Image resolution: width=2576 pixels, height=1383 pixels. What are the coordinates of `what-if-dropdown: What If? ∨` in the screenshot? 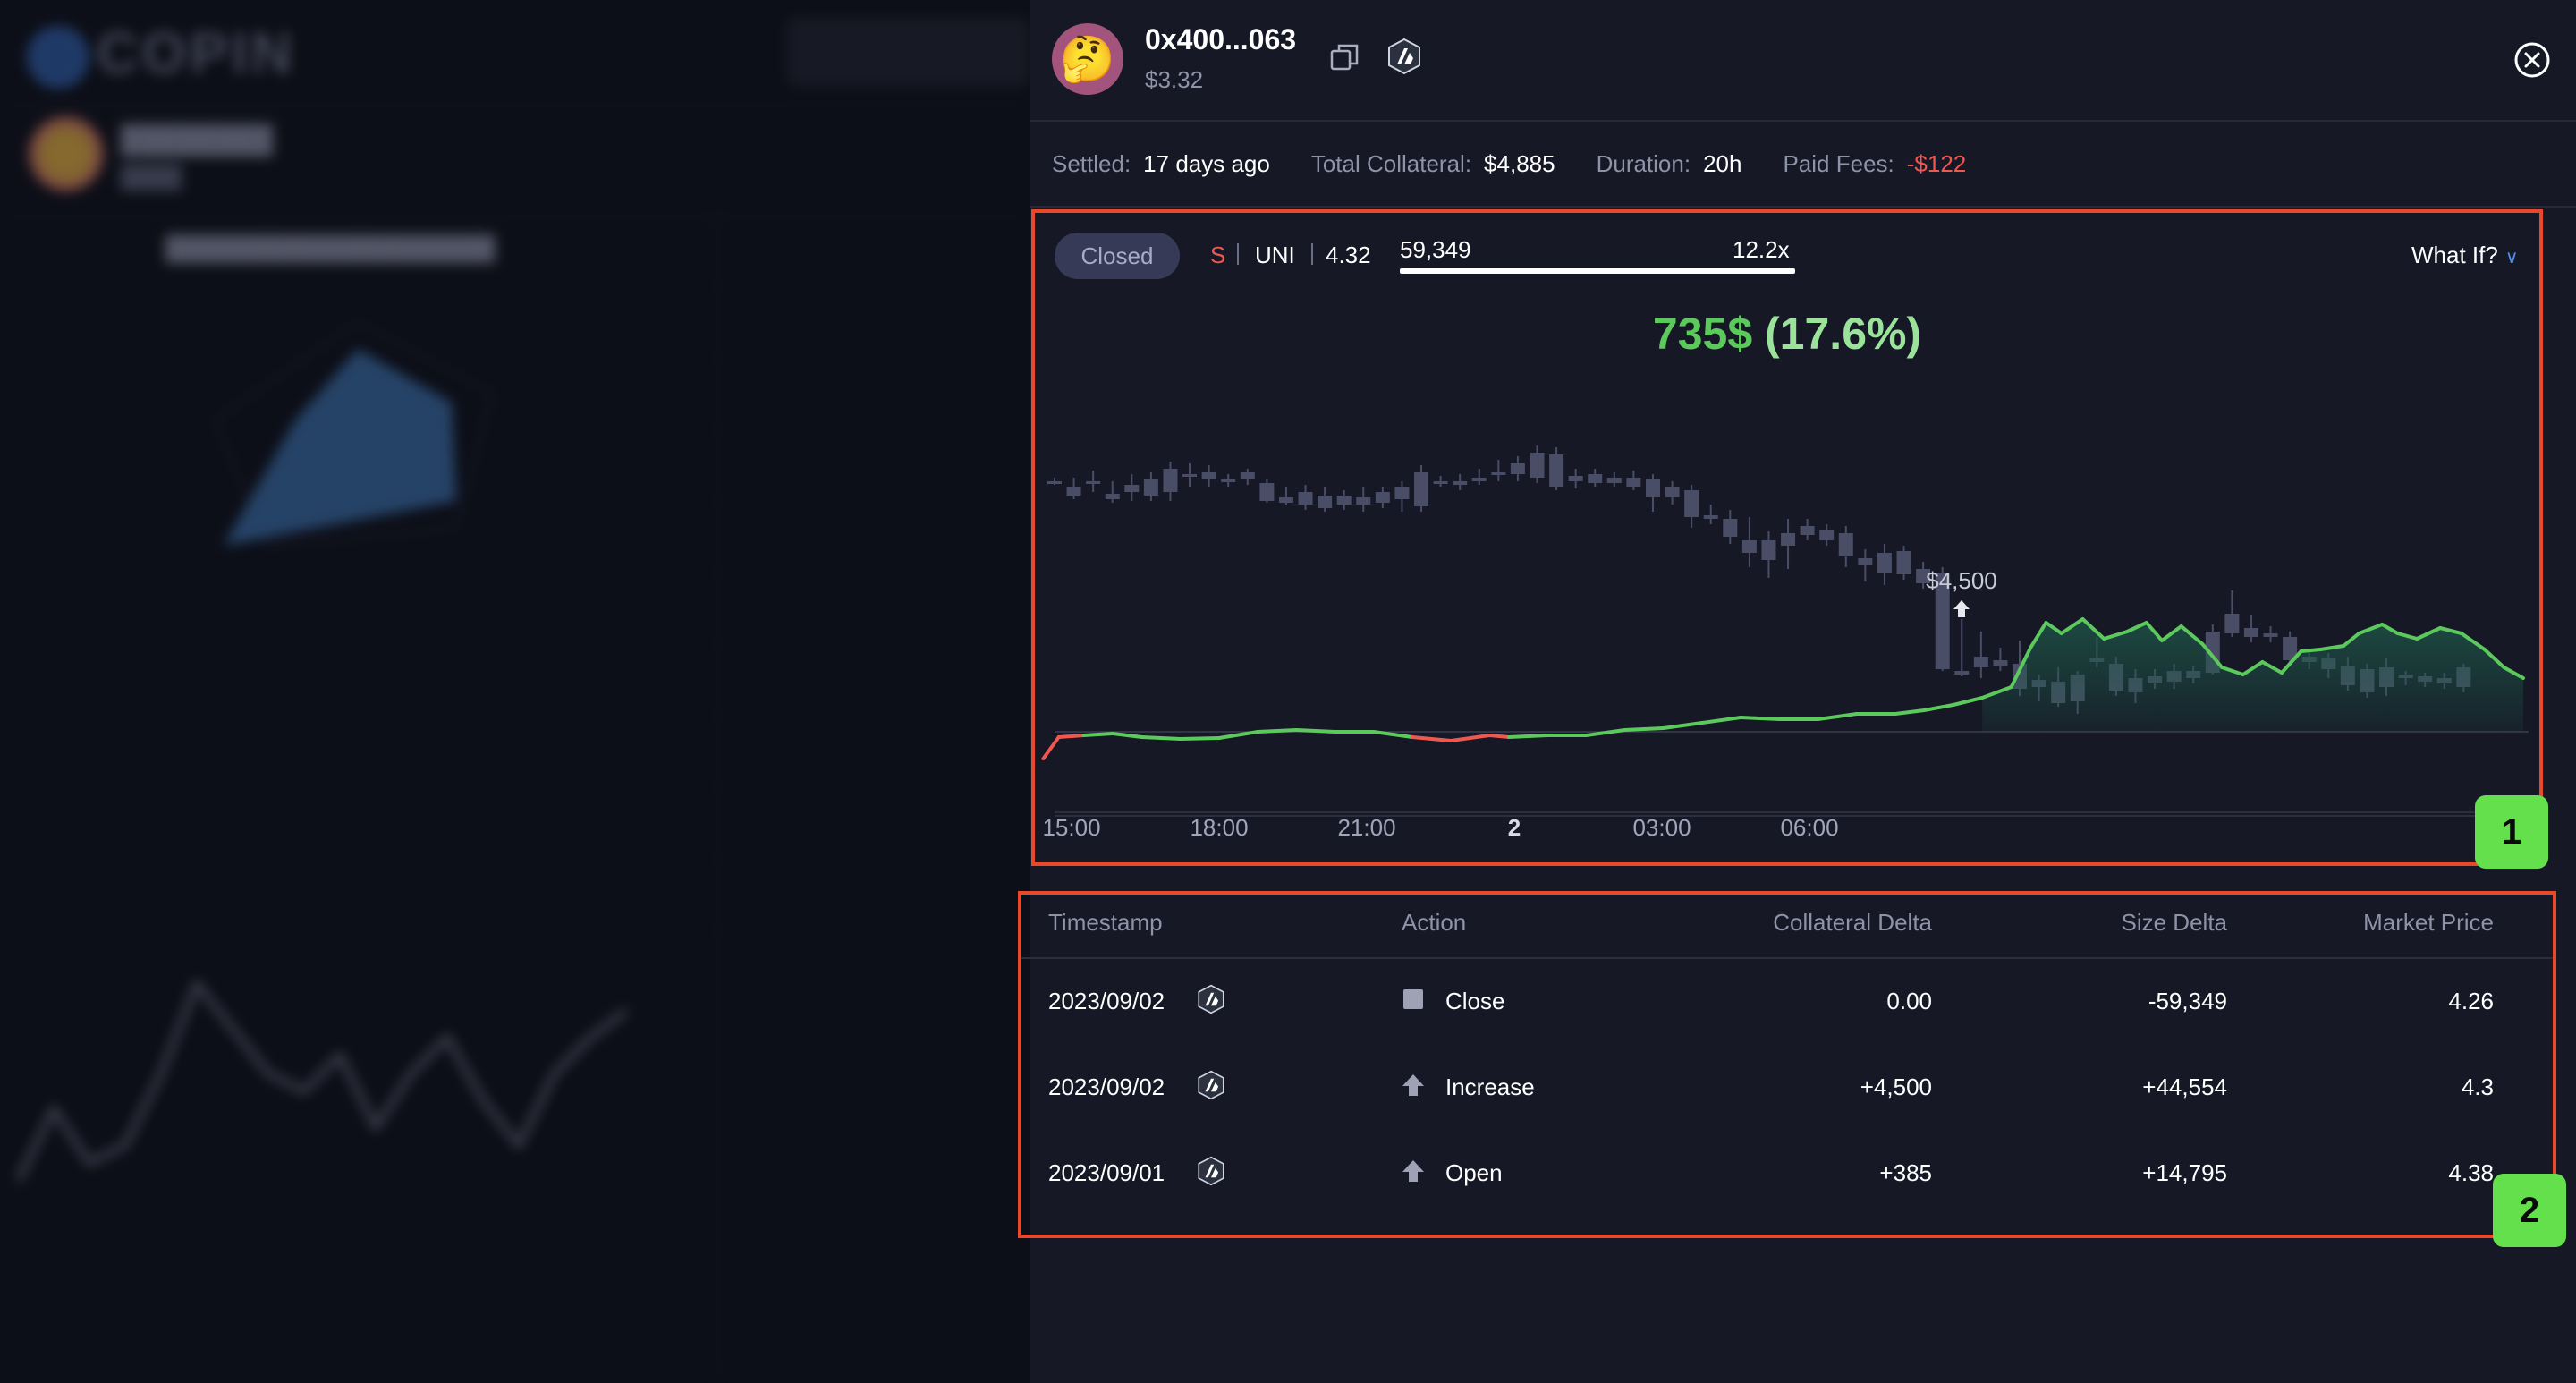 It's located at (2464, 256).